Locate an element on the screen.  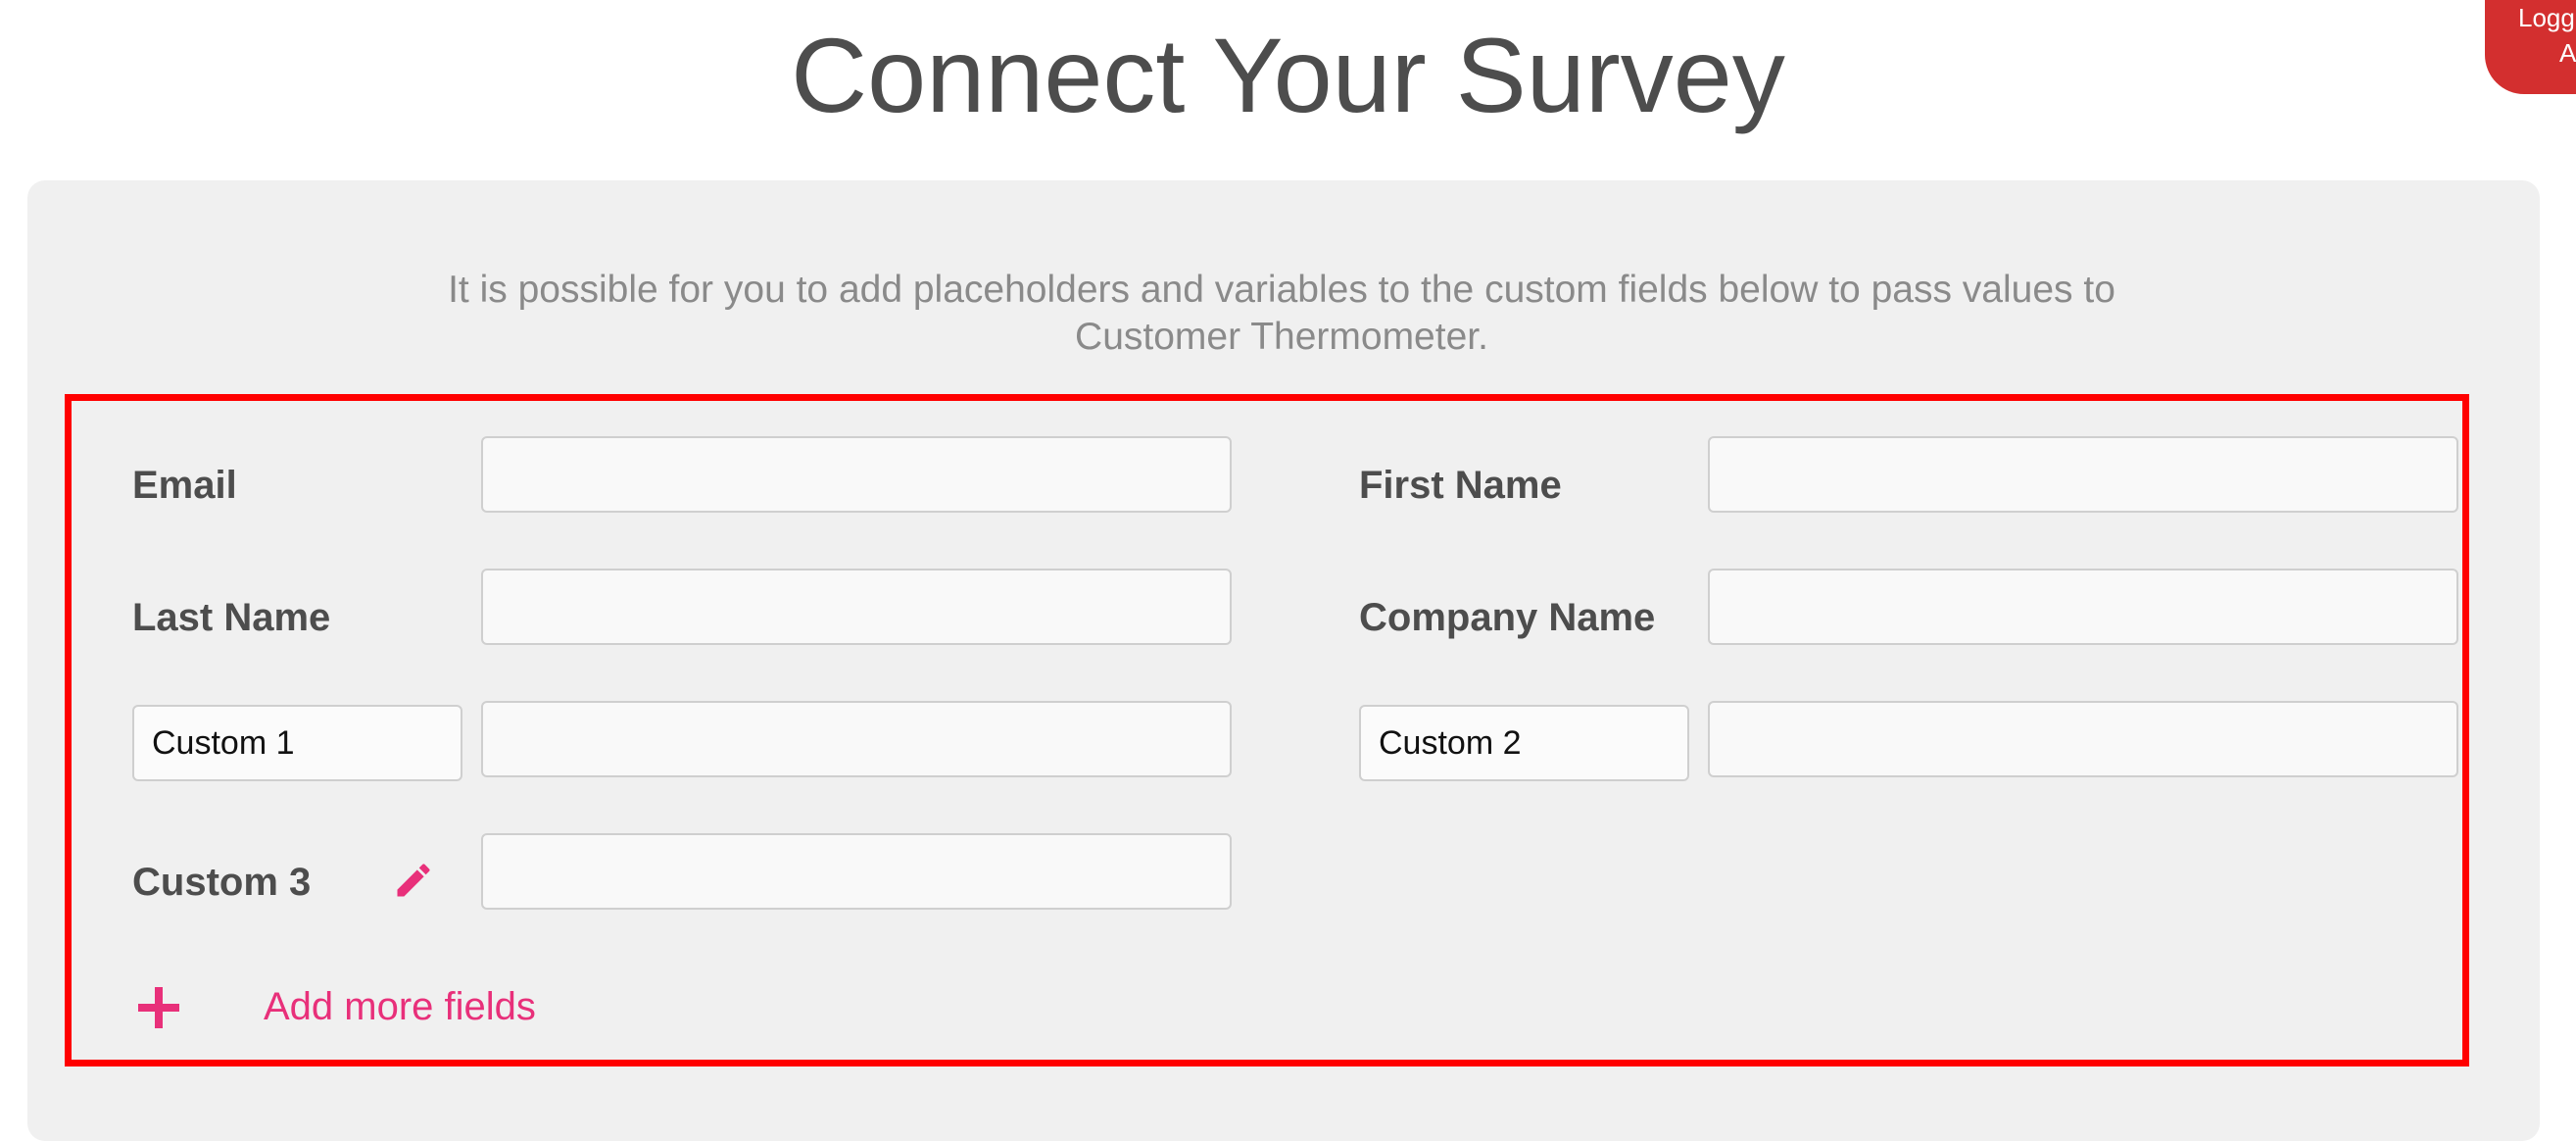
add-more-fields-label: Add more fields is located at coordinates (400, 1006).